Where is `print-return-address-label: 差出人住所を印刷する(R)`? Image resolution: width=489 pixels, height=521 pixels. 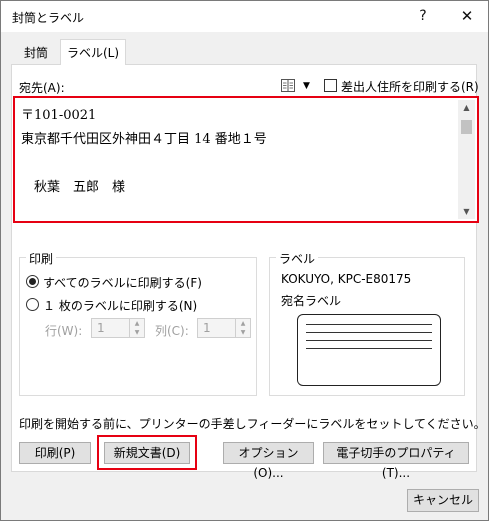
print-return-address-label: 差出人住所を印刷する(R) is located at coordinates (410, 86).